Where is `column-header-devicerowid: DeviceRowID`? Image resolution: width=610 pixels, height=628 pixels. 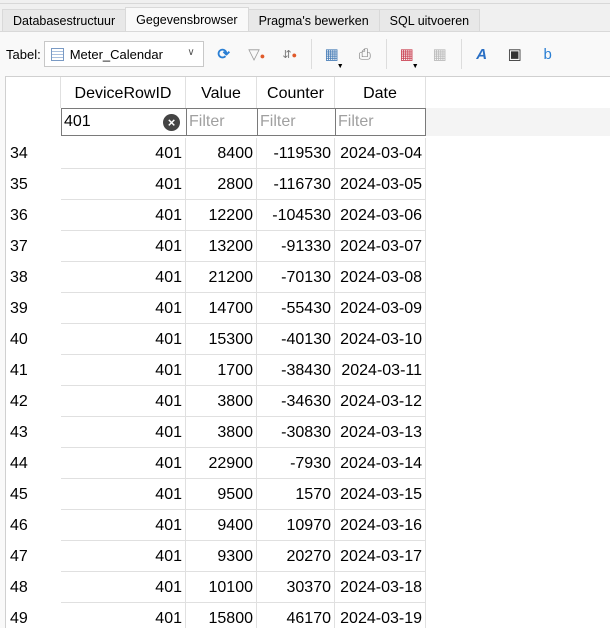
column-header-devicerowid: DeviceRowID is located at coordinates (123, 92).